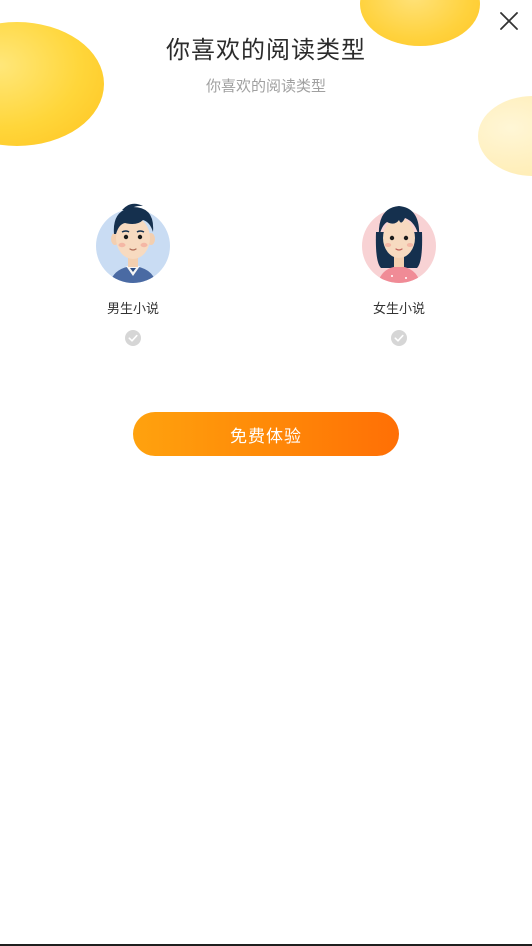 This screenshot has width=532, height=946. I want to click on page-subtitle: 你喜欢的阅读类型, so click(265, 86).